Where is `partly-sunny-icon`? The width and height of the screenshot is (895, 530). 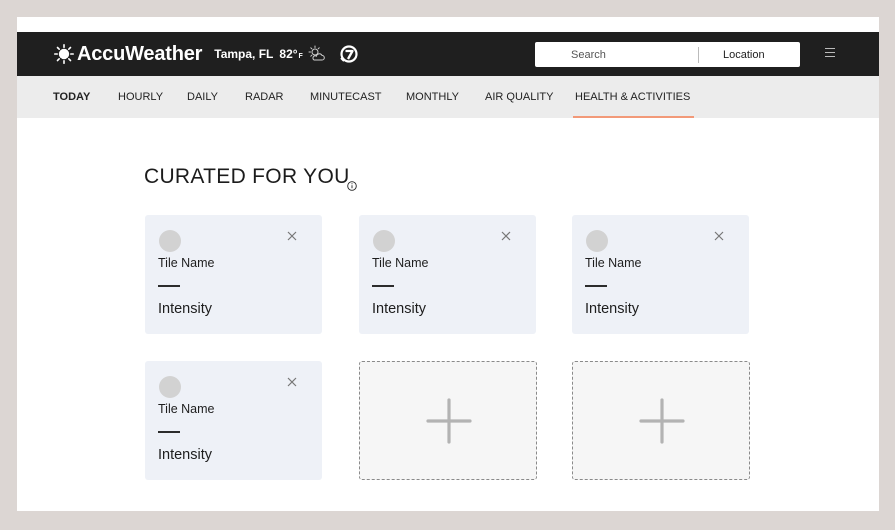
partly-sunny-icon is located at coordinates (316, 53).